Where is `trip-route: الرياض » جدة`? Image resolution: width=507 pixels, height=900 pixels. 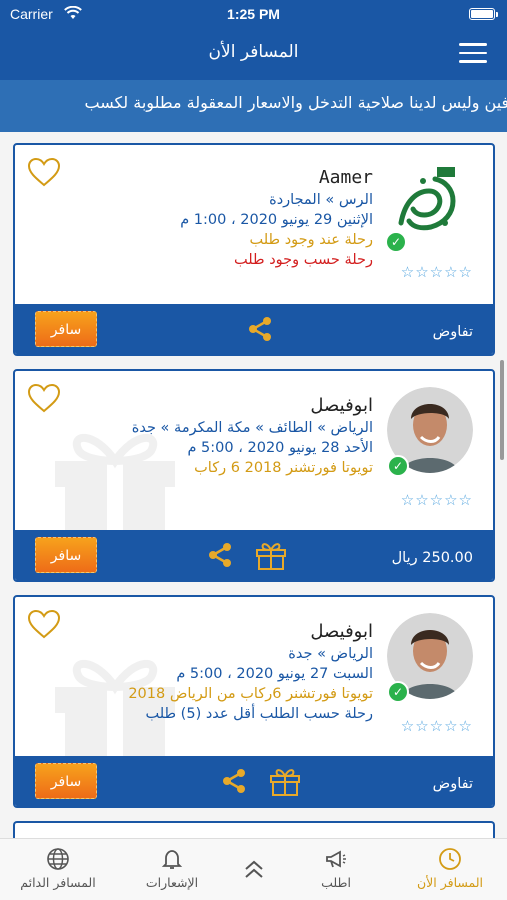
trip-route: الرياض » جدة is located at coordinates (330, 654).